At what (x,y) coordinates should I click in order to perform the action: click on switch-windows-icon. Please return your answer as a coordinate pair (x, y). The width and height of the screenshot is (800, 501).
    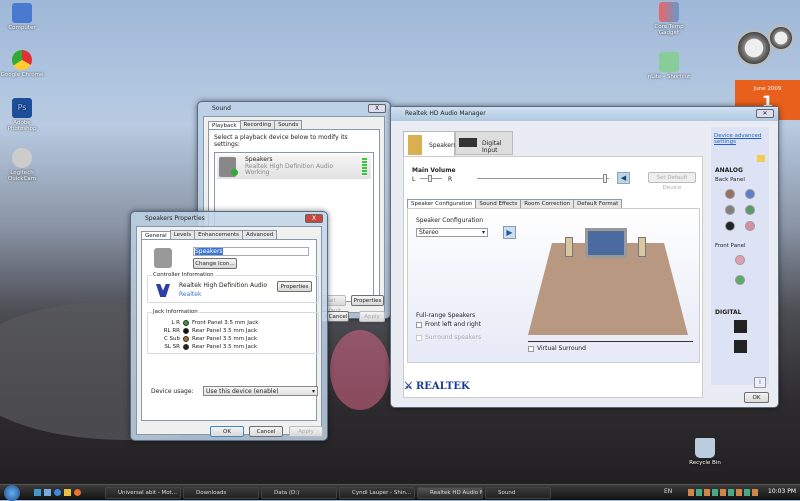
    Looking at the image, I should click on (47, 492).